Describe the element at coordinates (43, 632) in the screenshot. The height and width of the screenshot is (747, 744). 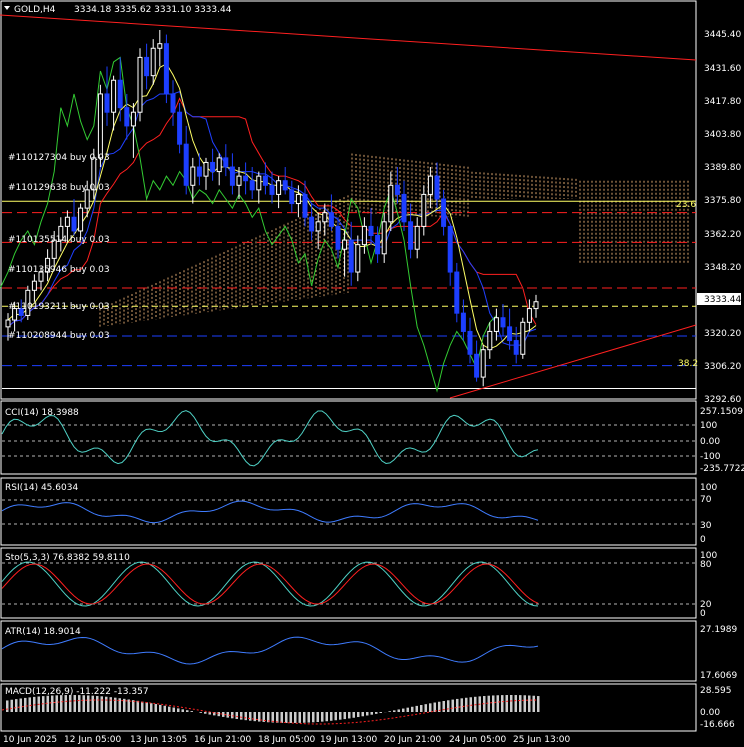
I see `atr-label: ATR(14) 18.9014` at that location.